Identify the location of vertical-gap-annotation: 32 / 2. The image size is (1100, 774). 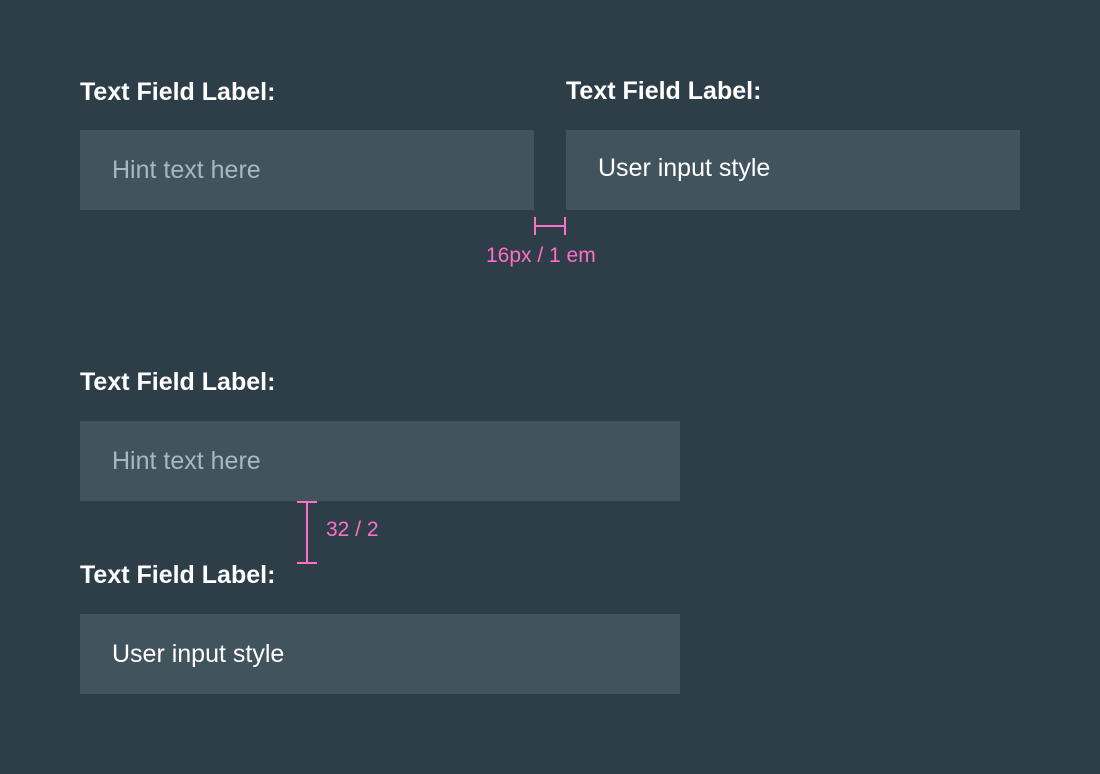
(352, 529).